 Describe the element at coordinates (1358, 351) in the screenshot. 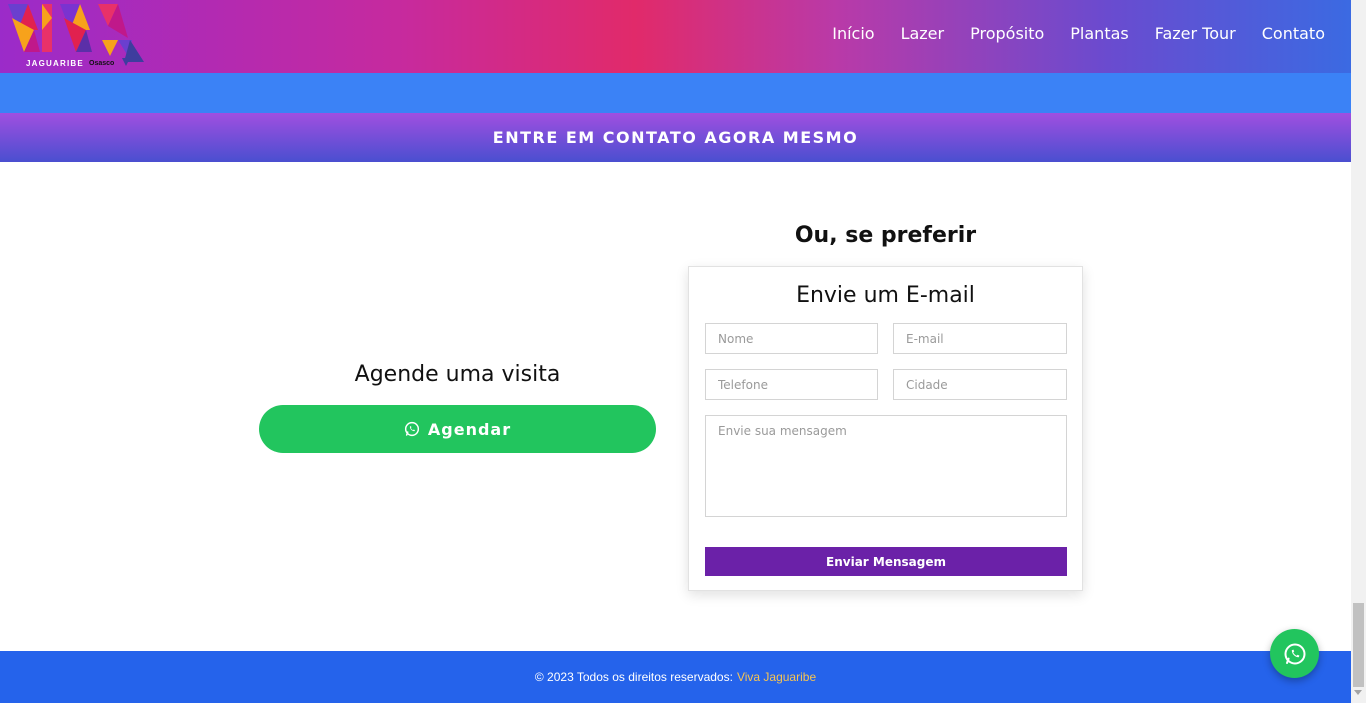

I see `scrollbar-track` at that location.